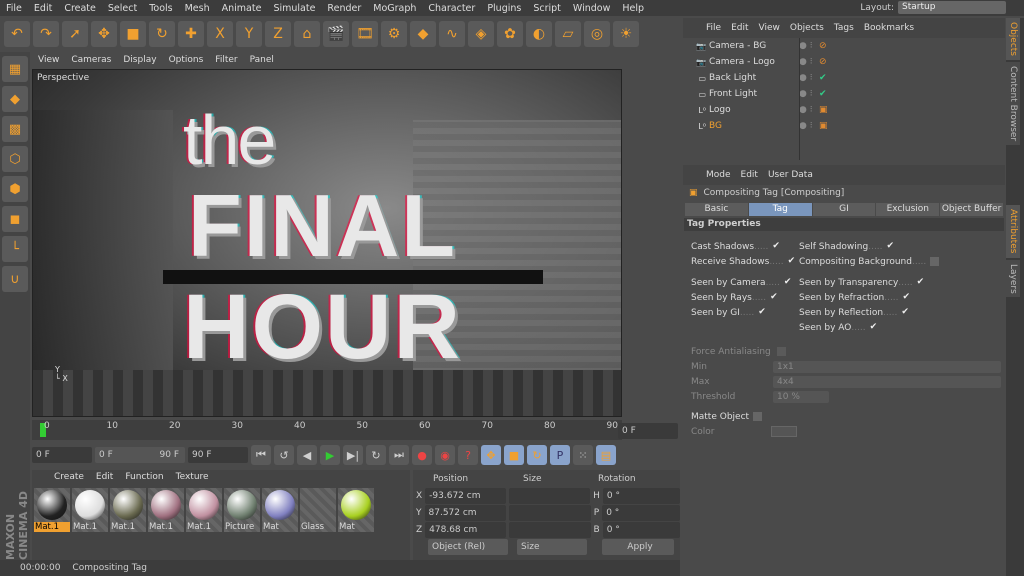  What do you see at coordinates (242, 510) in the screenshot?
I see `material-swatch: Picture` at bounding box center [242, 510].